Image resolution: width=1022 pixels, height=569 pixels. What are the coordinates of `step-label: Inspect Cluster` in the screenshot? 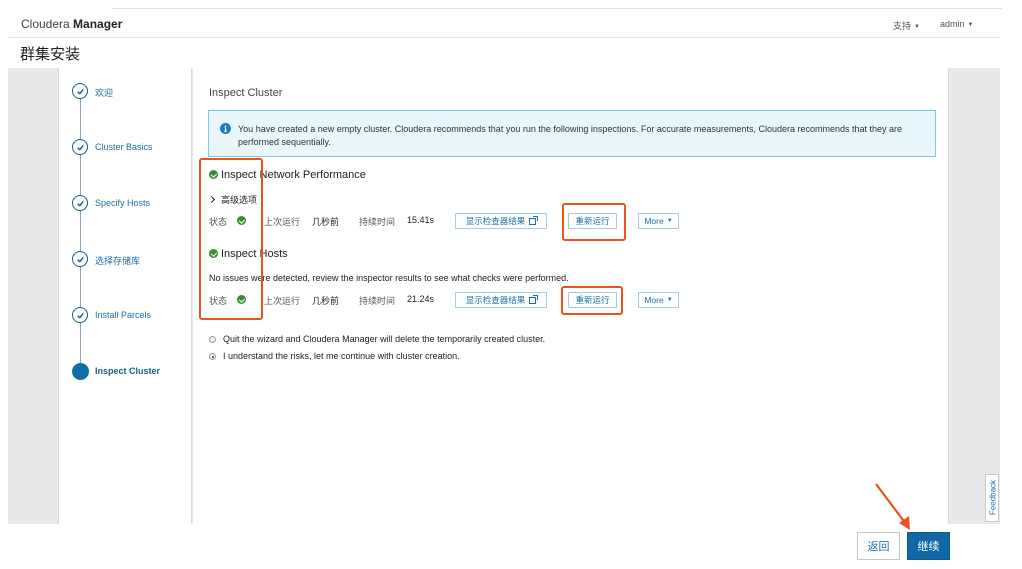 It's located at (128, 371).